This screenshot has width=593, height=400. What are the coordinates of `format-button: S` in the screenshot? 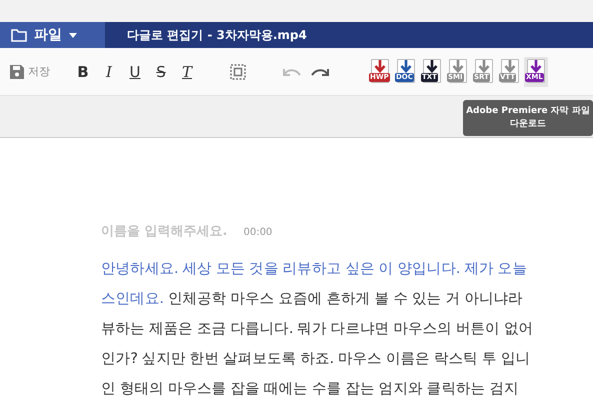 It's located at (161, 71).